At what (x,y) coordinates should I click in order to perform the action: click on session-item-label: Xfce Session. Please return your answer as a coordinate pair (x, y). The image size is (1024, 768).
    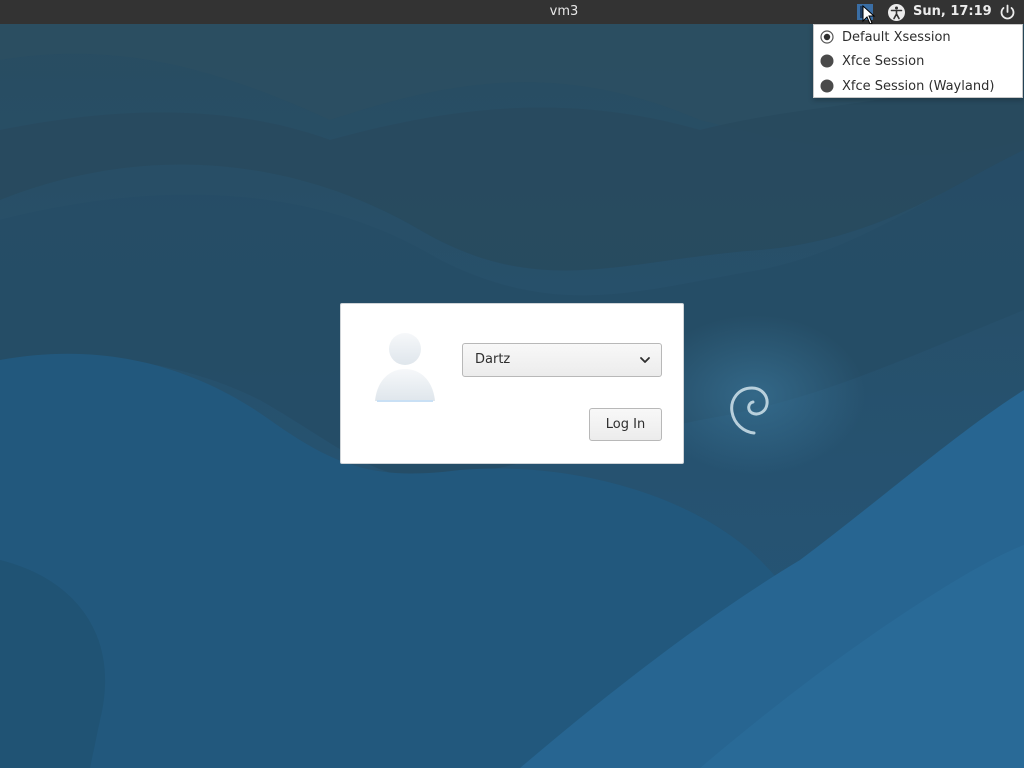
    Looking at the image, I should click on (883, 61).